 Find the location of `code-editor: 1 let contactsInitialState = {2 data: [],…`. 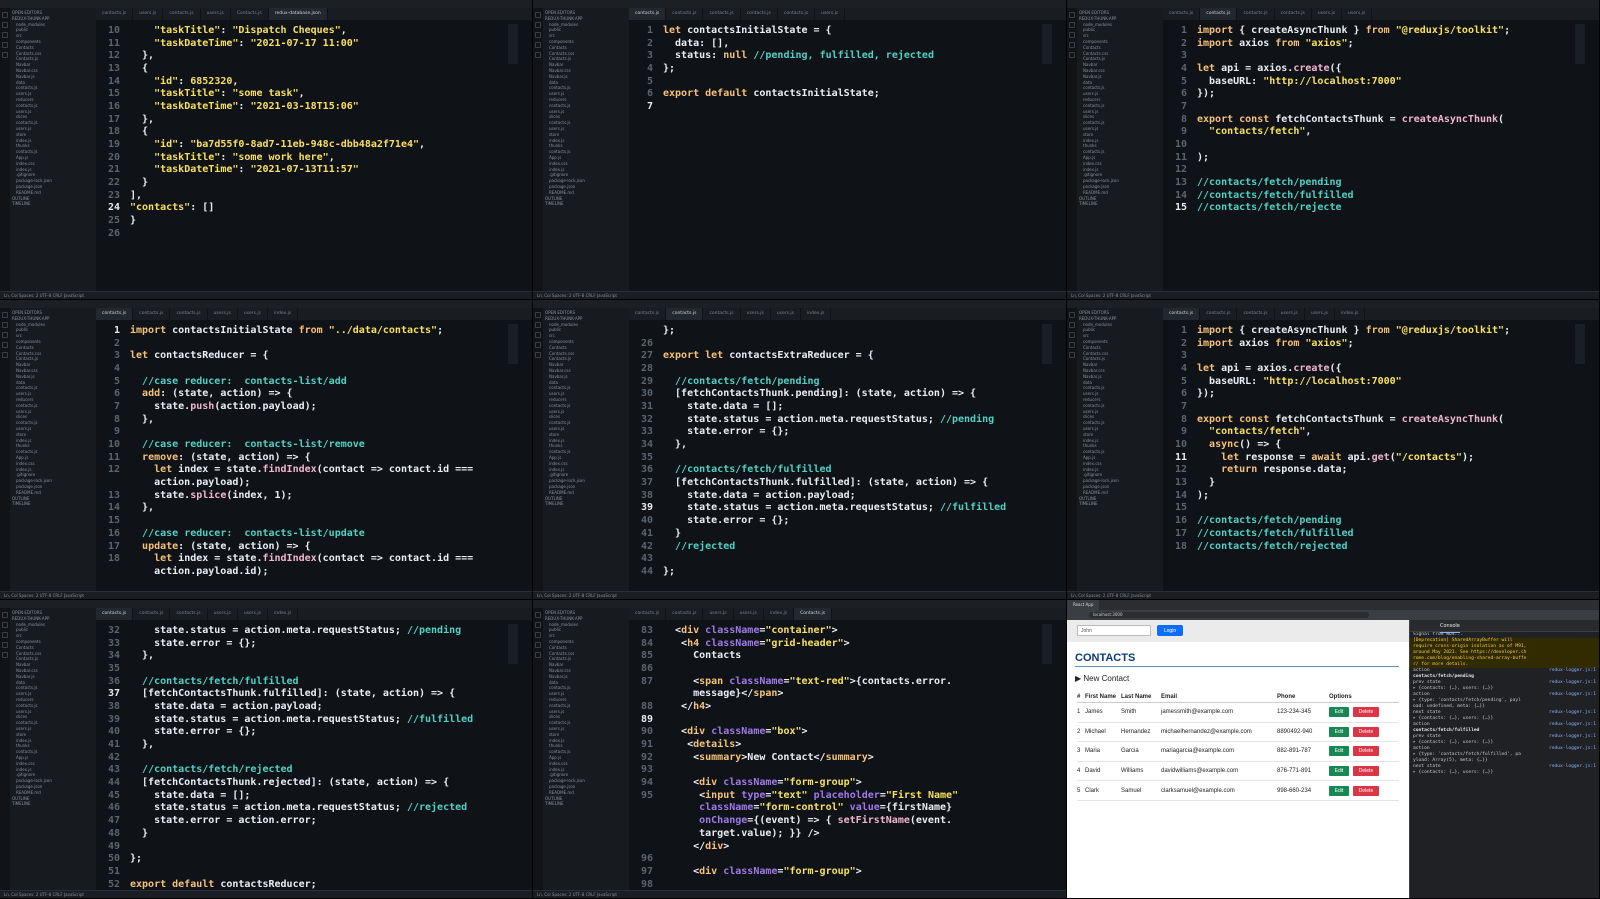

code-editor: 1 let contactsInitialState = {2 data: [],… is located at coordinates (847, 155).